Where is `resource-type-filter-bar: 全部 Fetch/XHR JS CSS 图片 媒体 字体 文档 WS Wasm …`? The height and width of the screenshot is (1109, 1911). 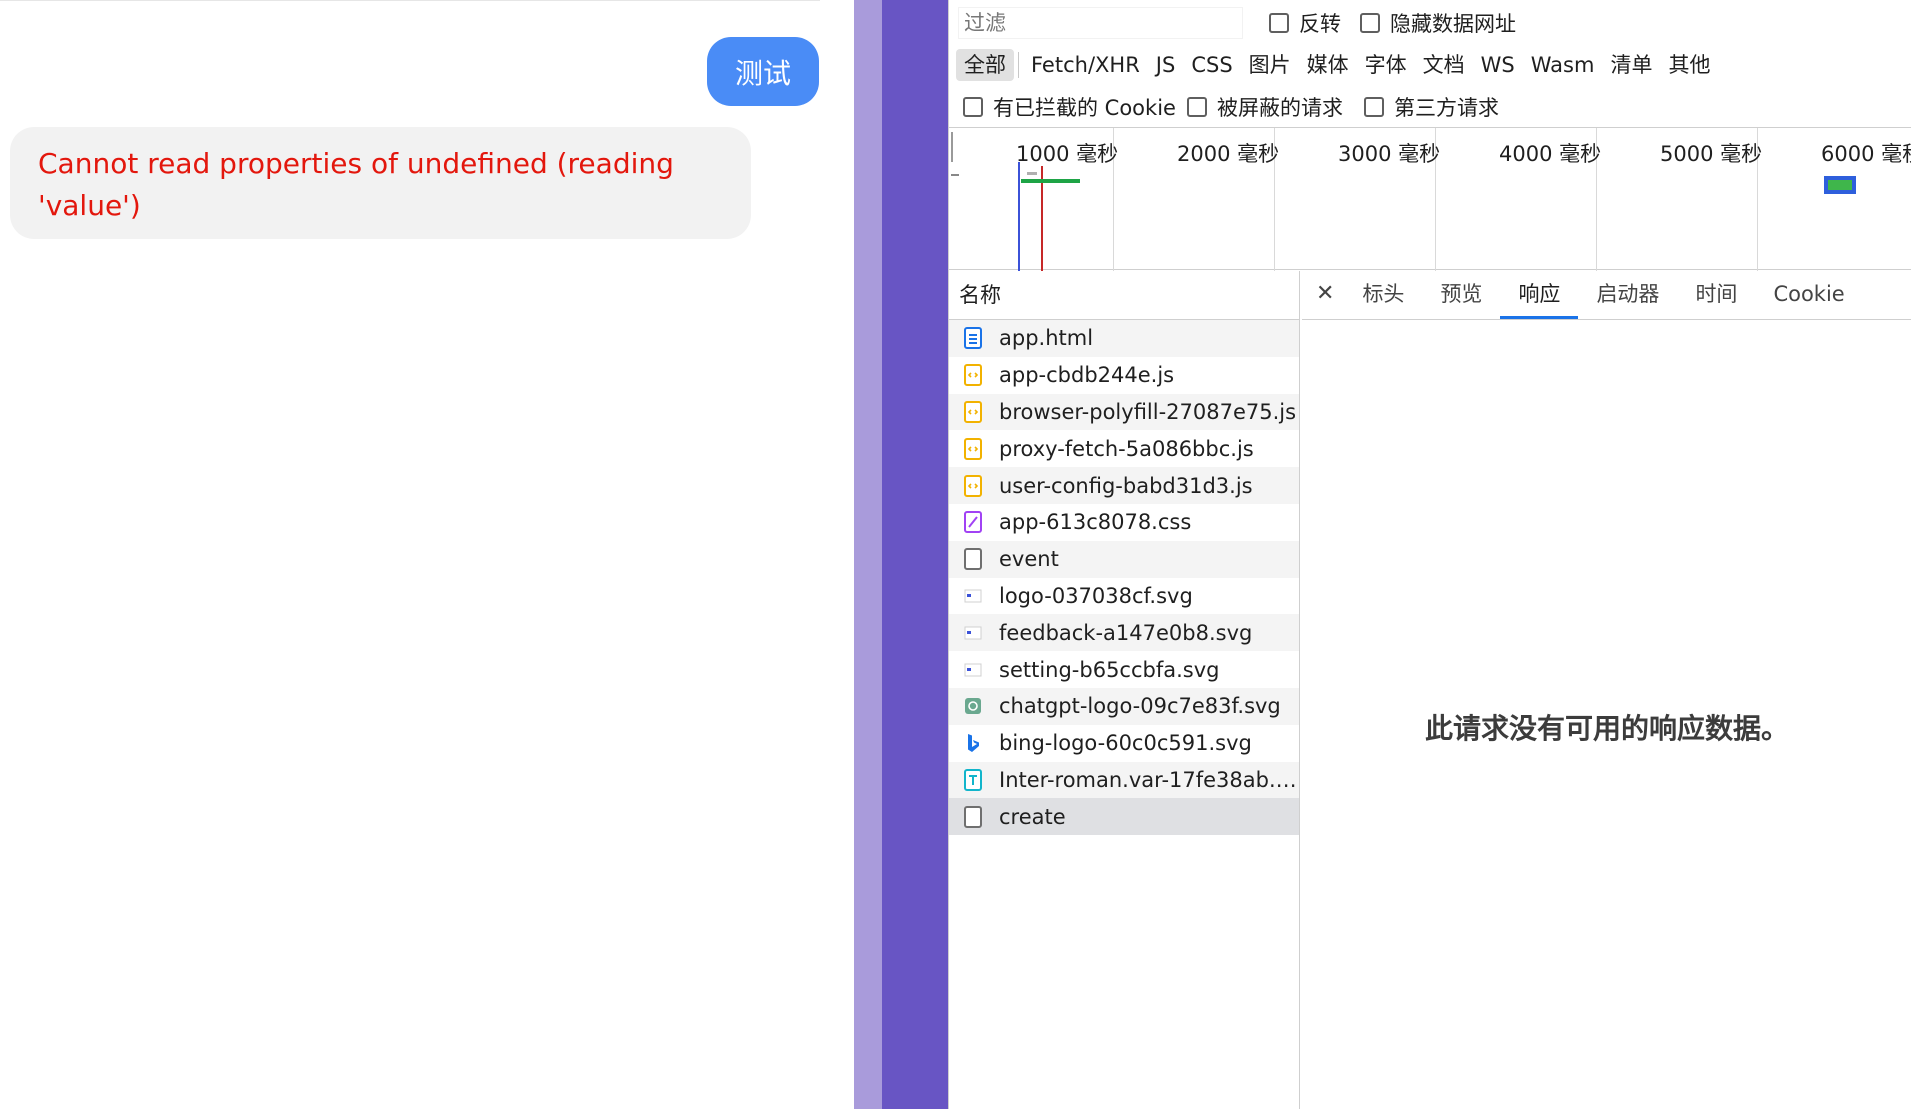 resource-type-filter-bar: 全部 Fetch/XHR JS CSS 图片 媒体 字体 文档 WS Wasm … is located at coordinates (1337, 65).